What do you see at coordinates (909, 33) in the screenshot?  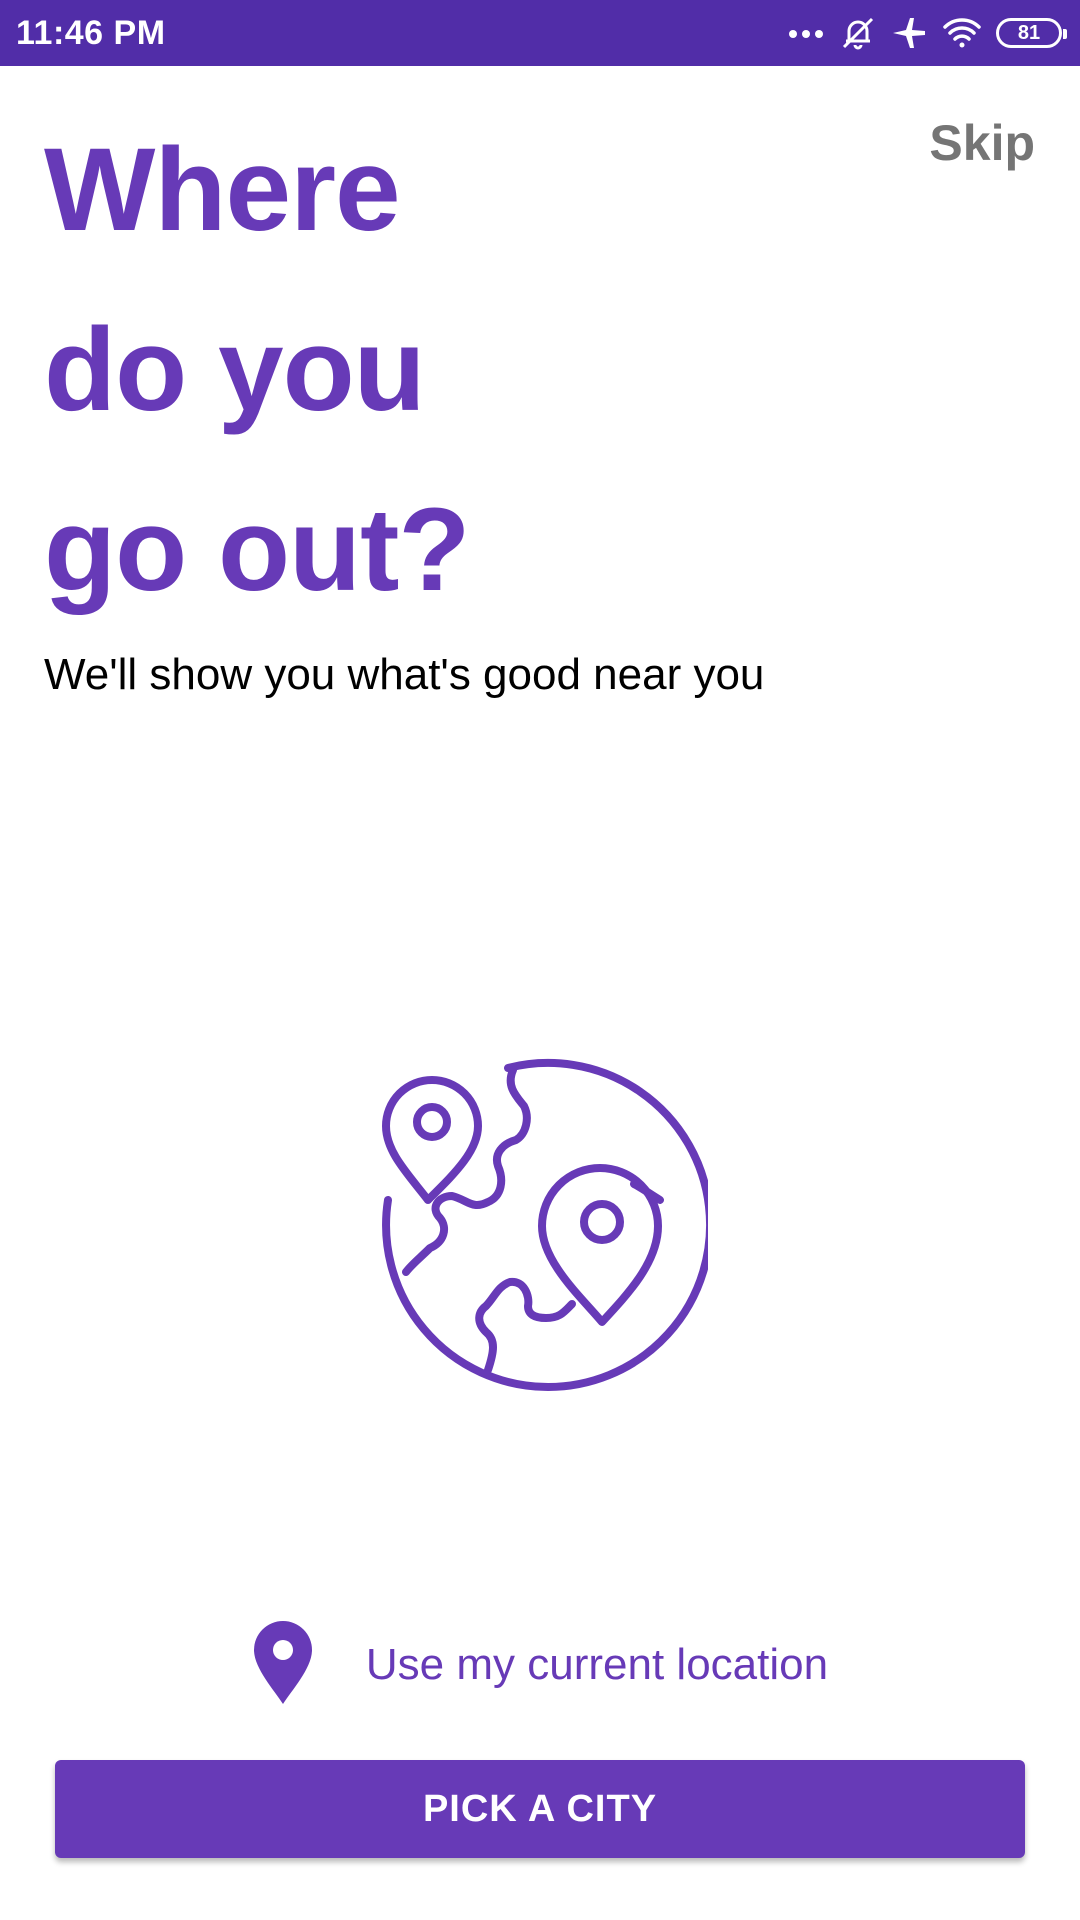 I see `airplane-icon` at bounding box center [909, 33].